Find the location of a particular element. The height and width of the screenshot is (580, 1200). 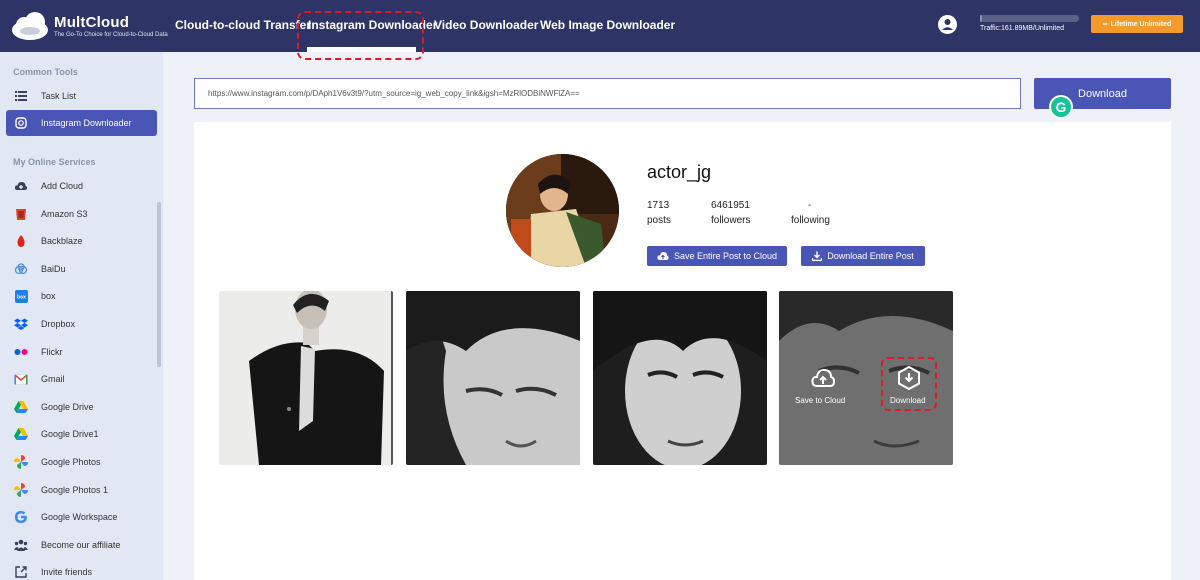

svg-text: box is located at coordinates (21, 297).